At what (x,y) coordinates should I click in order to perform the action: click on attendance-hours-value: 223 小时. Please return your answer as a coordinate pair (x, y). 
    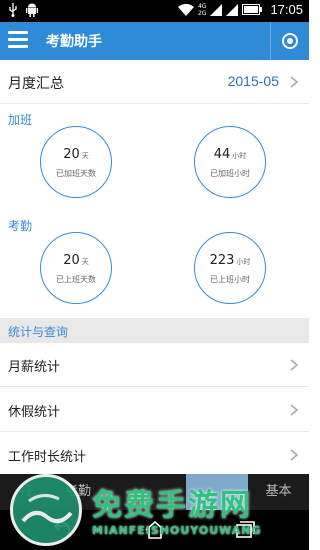
    Looking at the image, I should click on (230, 260).